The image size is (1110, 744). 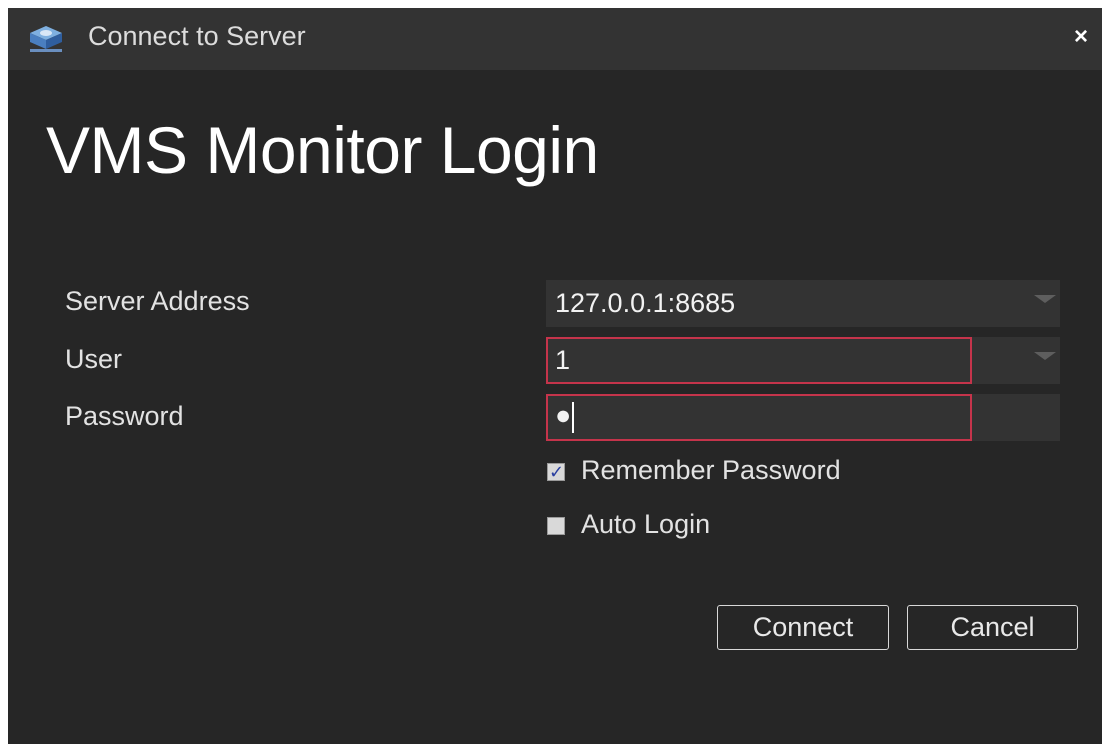 What do you see at coordinates (197, 36) in the screenshot?
I see `window-title: Connect to Server` at bounding box center [197, 36].